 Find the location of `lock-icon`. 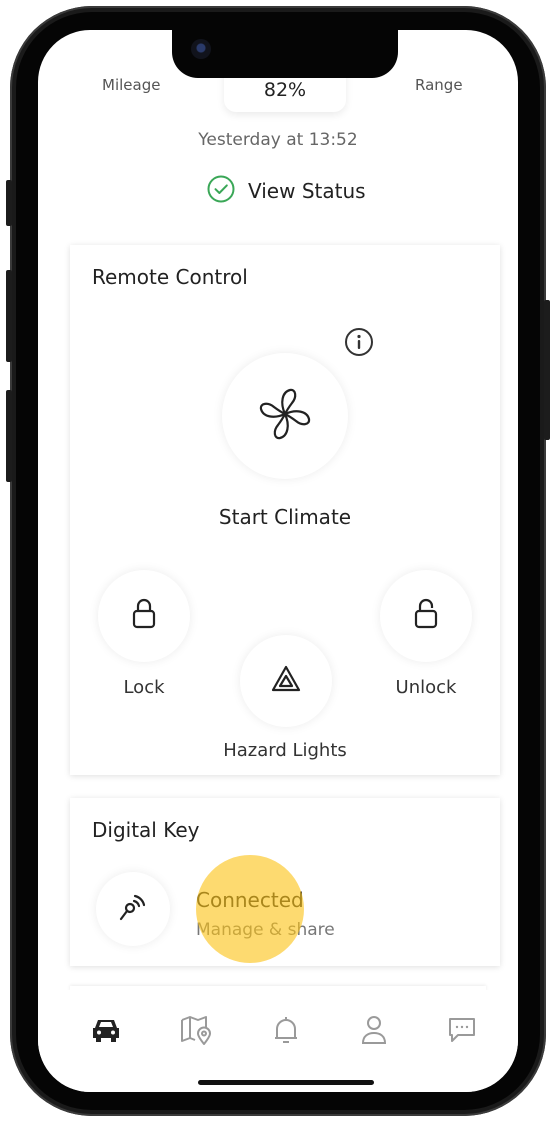

lock-icon is located at coordinates (144, 616).